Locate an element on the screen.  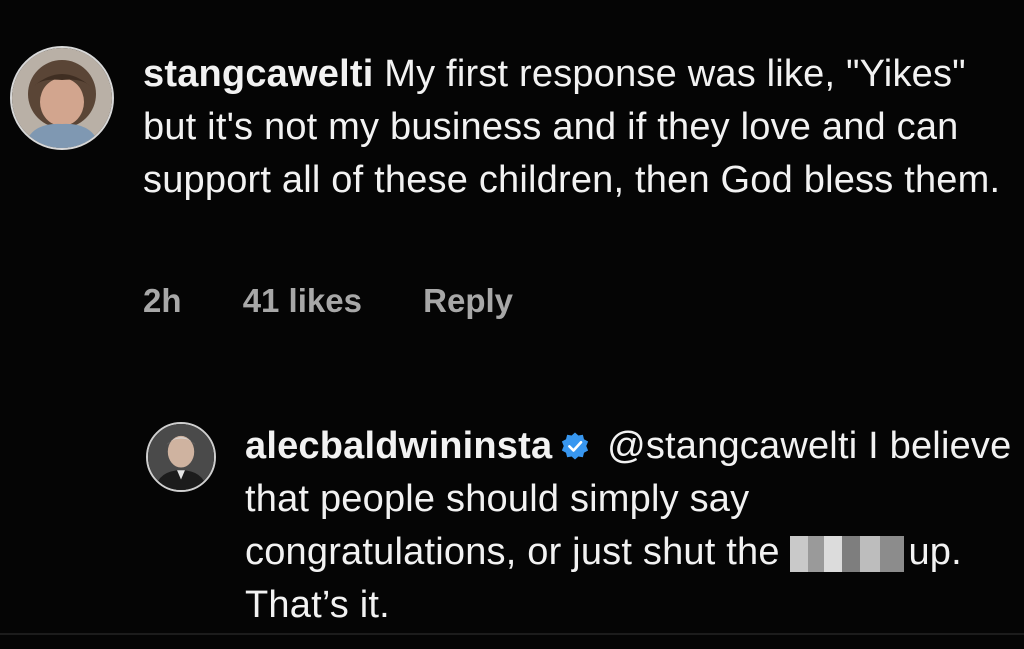
comment-meta: 2h 41 likes Reply is located at coordinates (328, 301).